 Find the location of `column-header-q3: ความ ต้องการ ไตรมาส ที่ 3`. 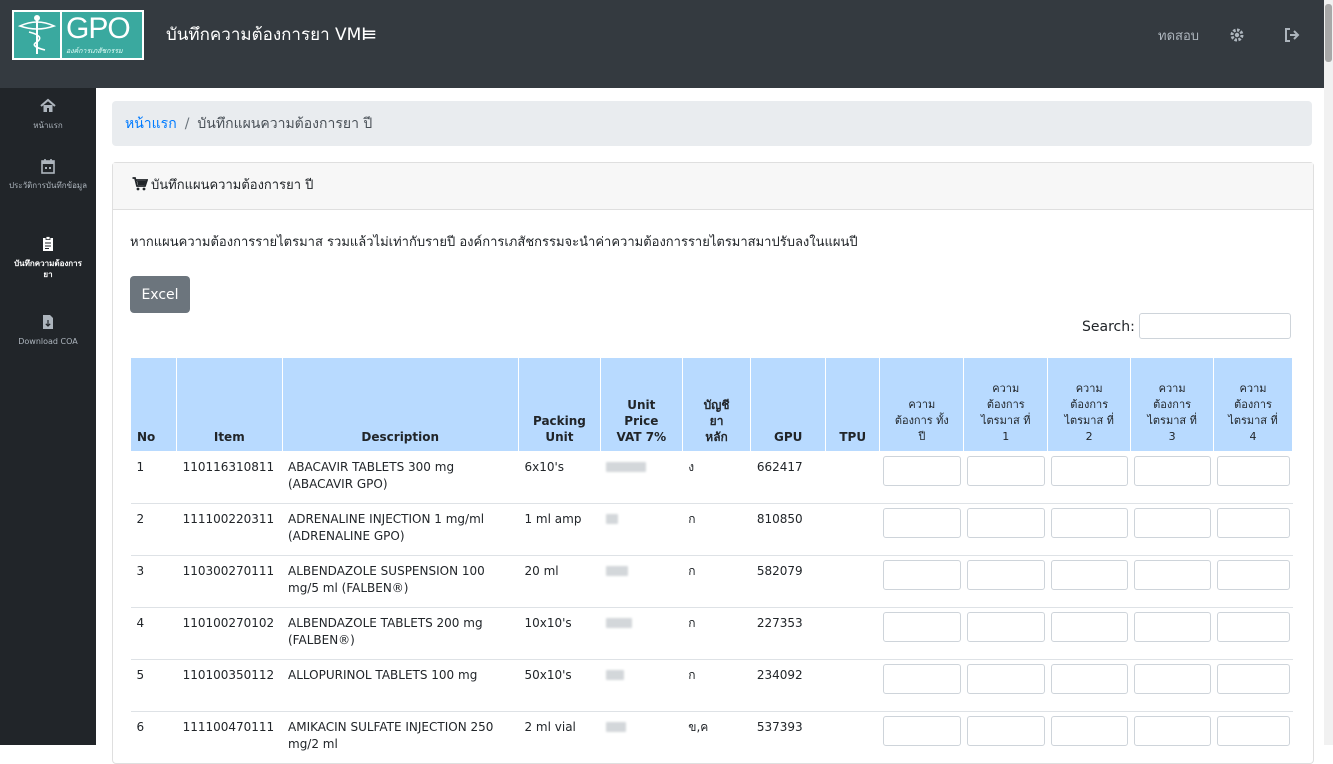

column-header-q3: ความ ต้องการ ไตรมาส ที่ 3 is located at coordinates (1172, 404).